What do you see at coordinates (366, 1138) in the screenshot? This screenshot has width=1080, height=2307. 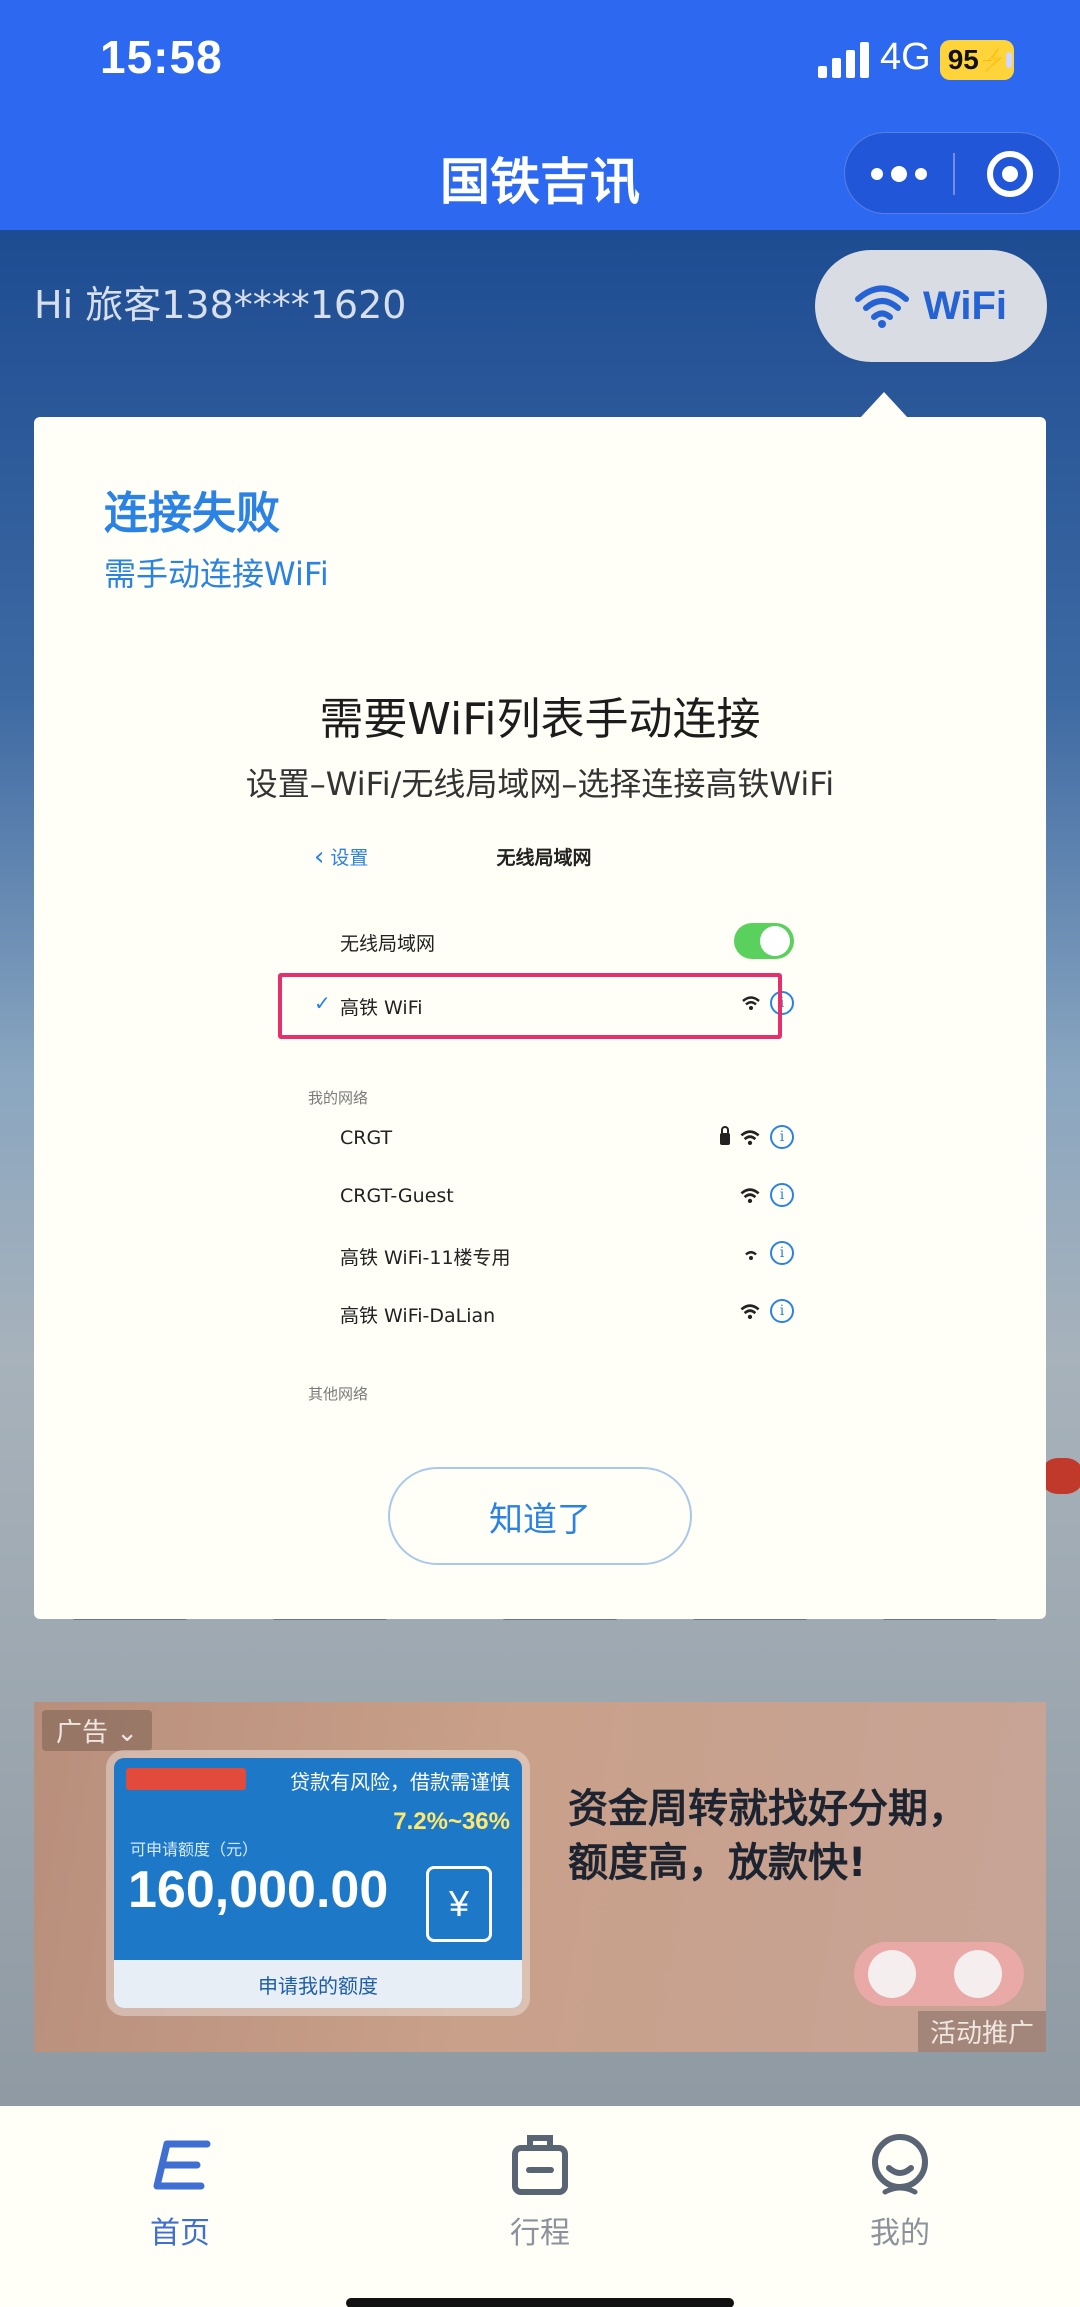 I see `ios-network-name: CRGT` at bounding box center [366, 1138].